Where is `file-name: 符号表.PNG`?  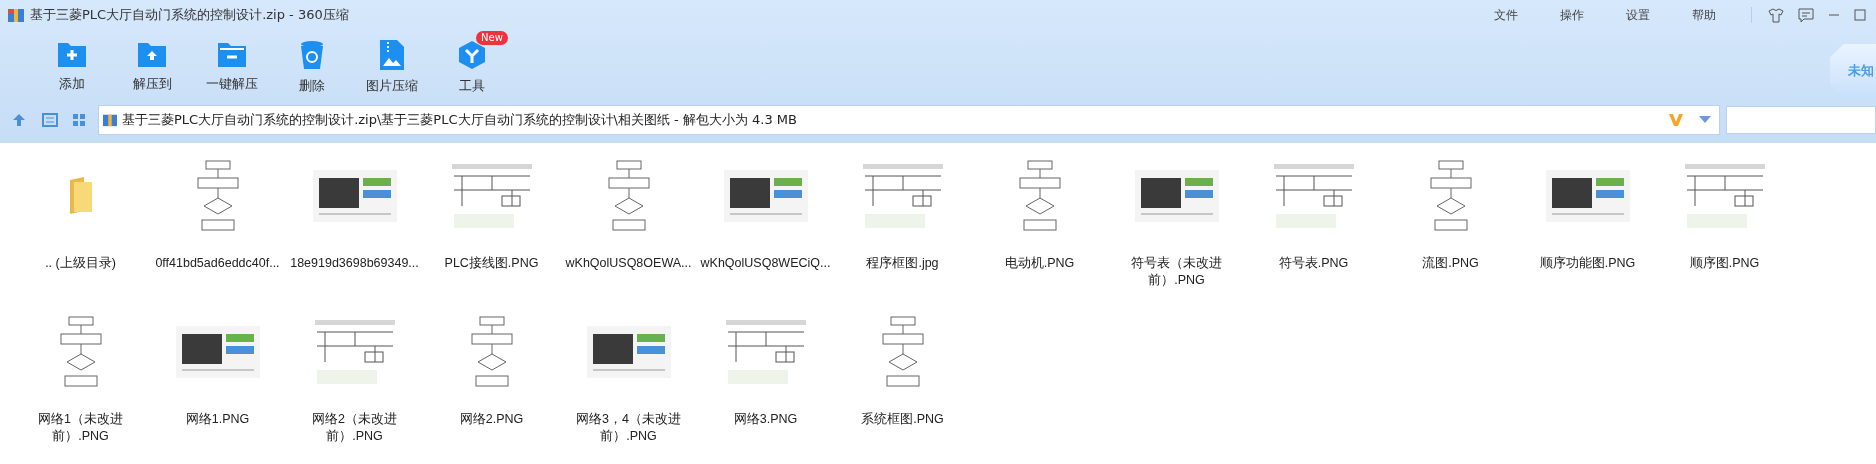
file-name: 符号表.PNG is located at coordinates (1313, 263).